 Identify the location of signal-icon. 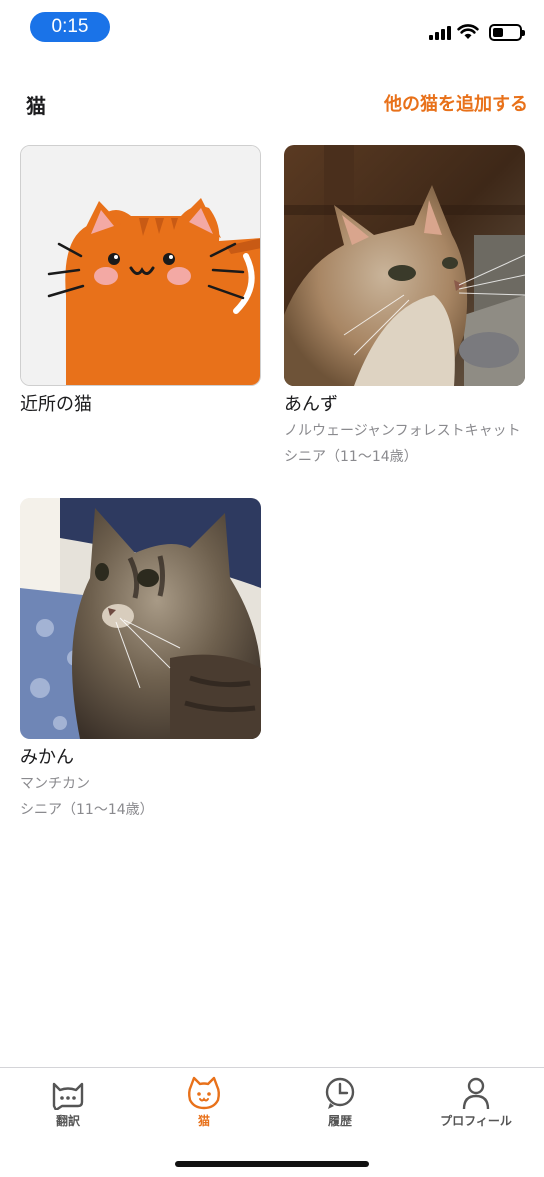
(440, 32).